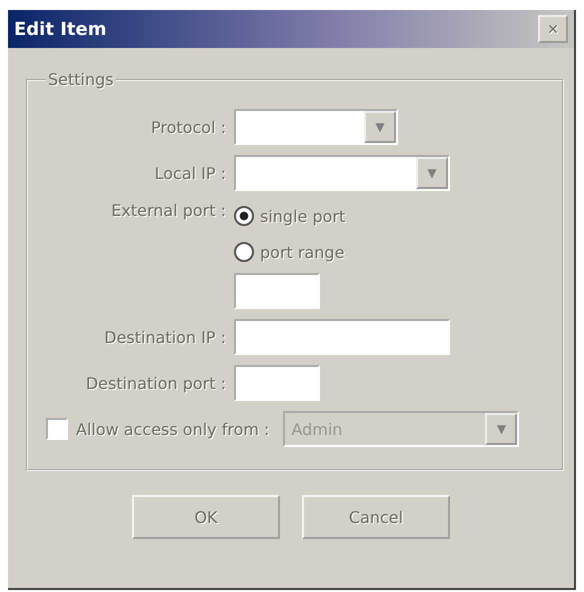 This screenshot has width=584, height=592. I want to click on window-title: Edit Item, so click(60, 29).